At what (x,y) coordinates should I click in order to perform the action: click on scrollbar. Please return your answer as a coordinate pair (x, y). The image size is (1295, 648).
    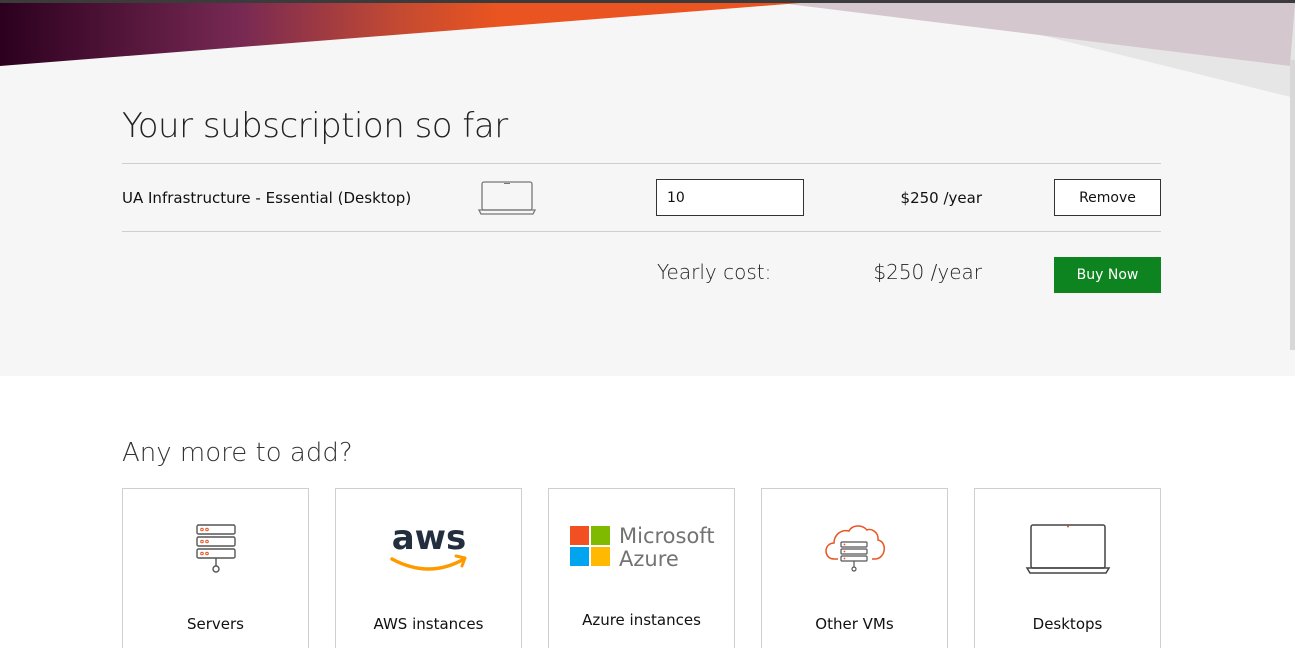
    Looking at the image, I should click on (1292, 205).